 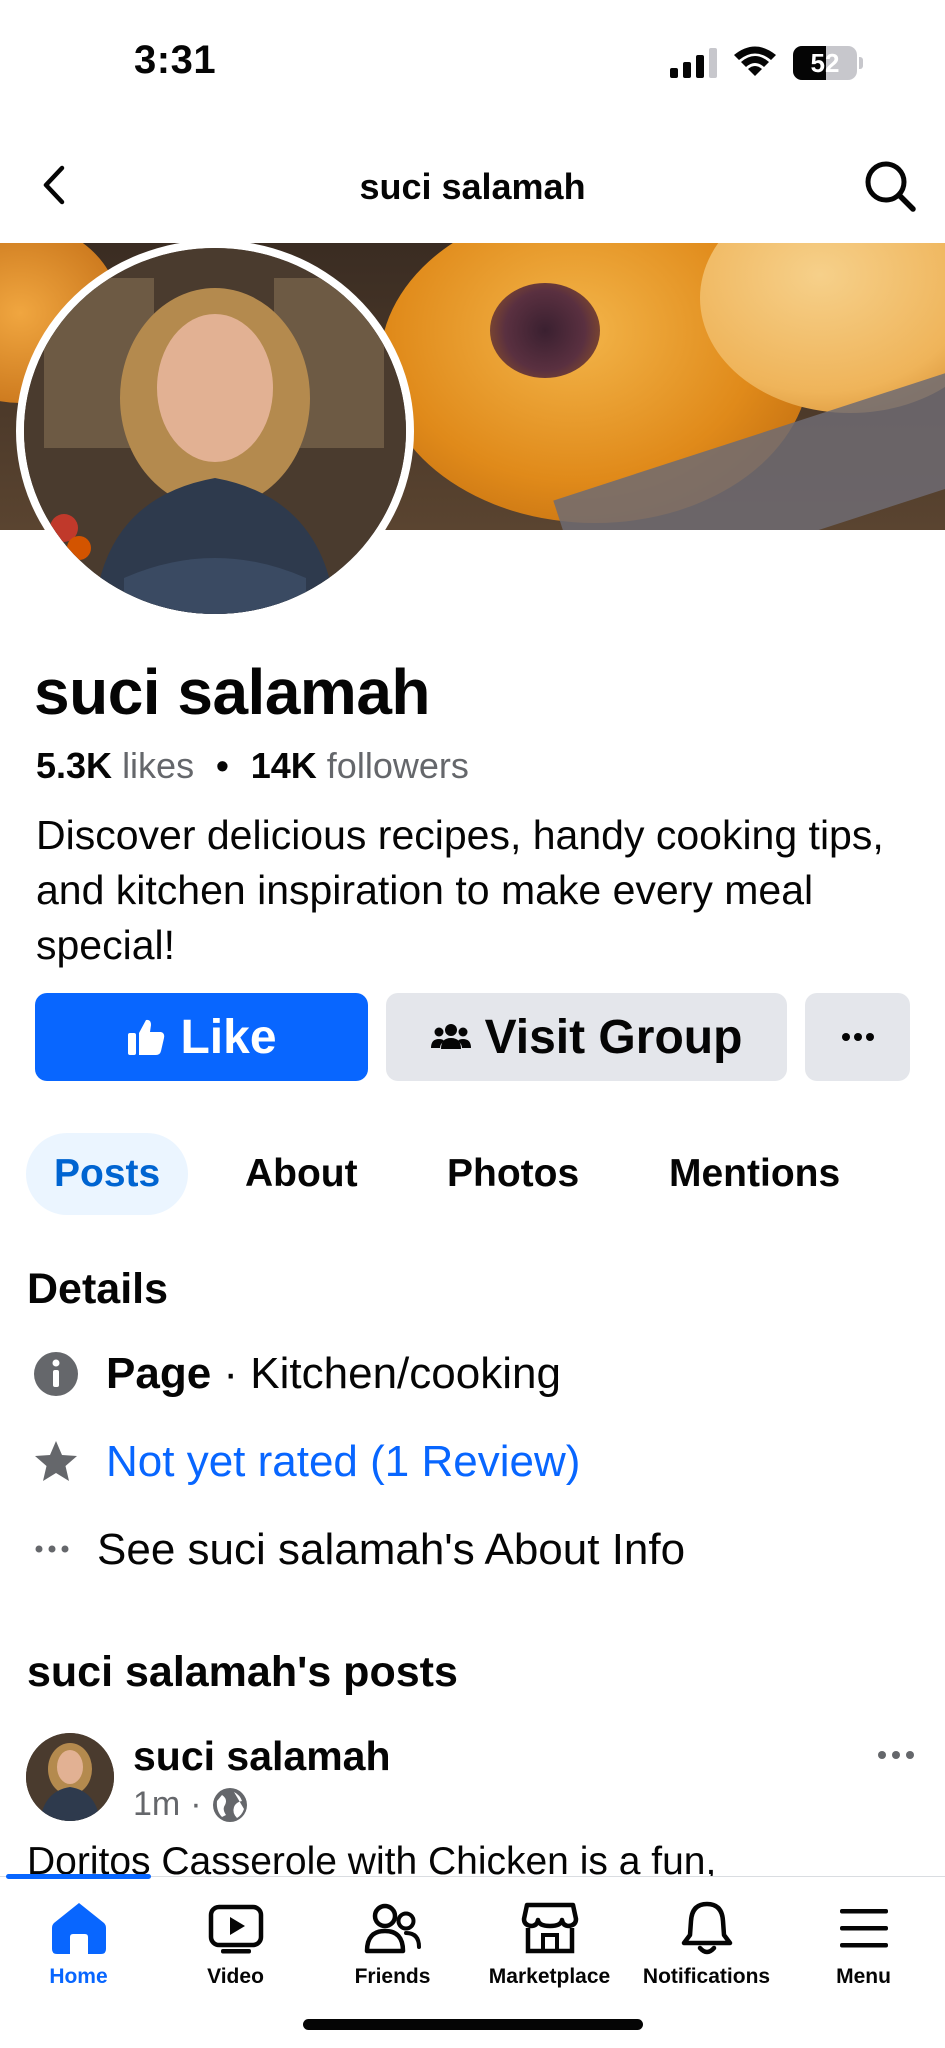 What do you see at coordinates (70, 1777) in the screenshot?
I see `post-author-avatar` at bounding box center [70, 1777].